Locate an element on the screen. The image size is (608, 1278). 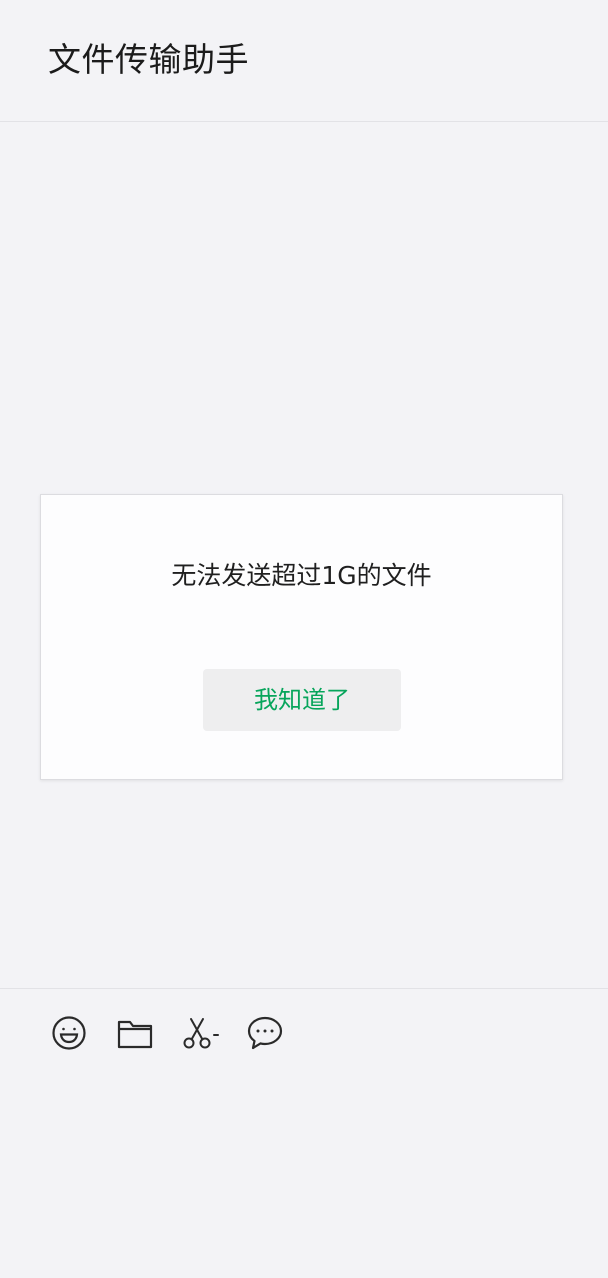
confirm-button: 我知道了 is located at coordinates (302, 700).